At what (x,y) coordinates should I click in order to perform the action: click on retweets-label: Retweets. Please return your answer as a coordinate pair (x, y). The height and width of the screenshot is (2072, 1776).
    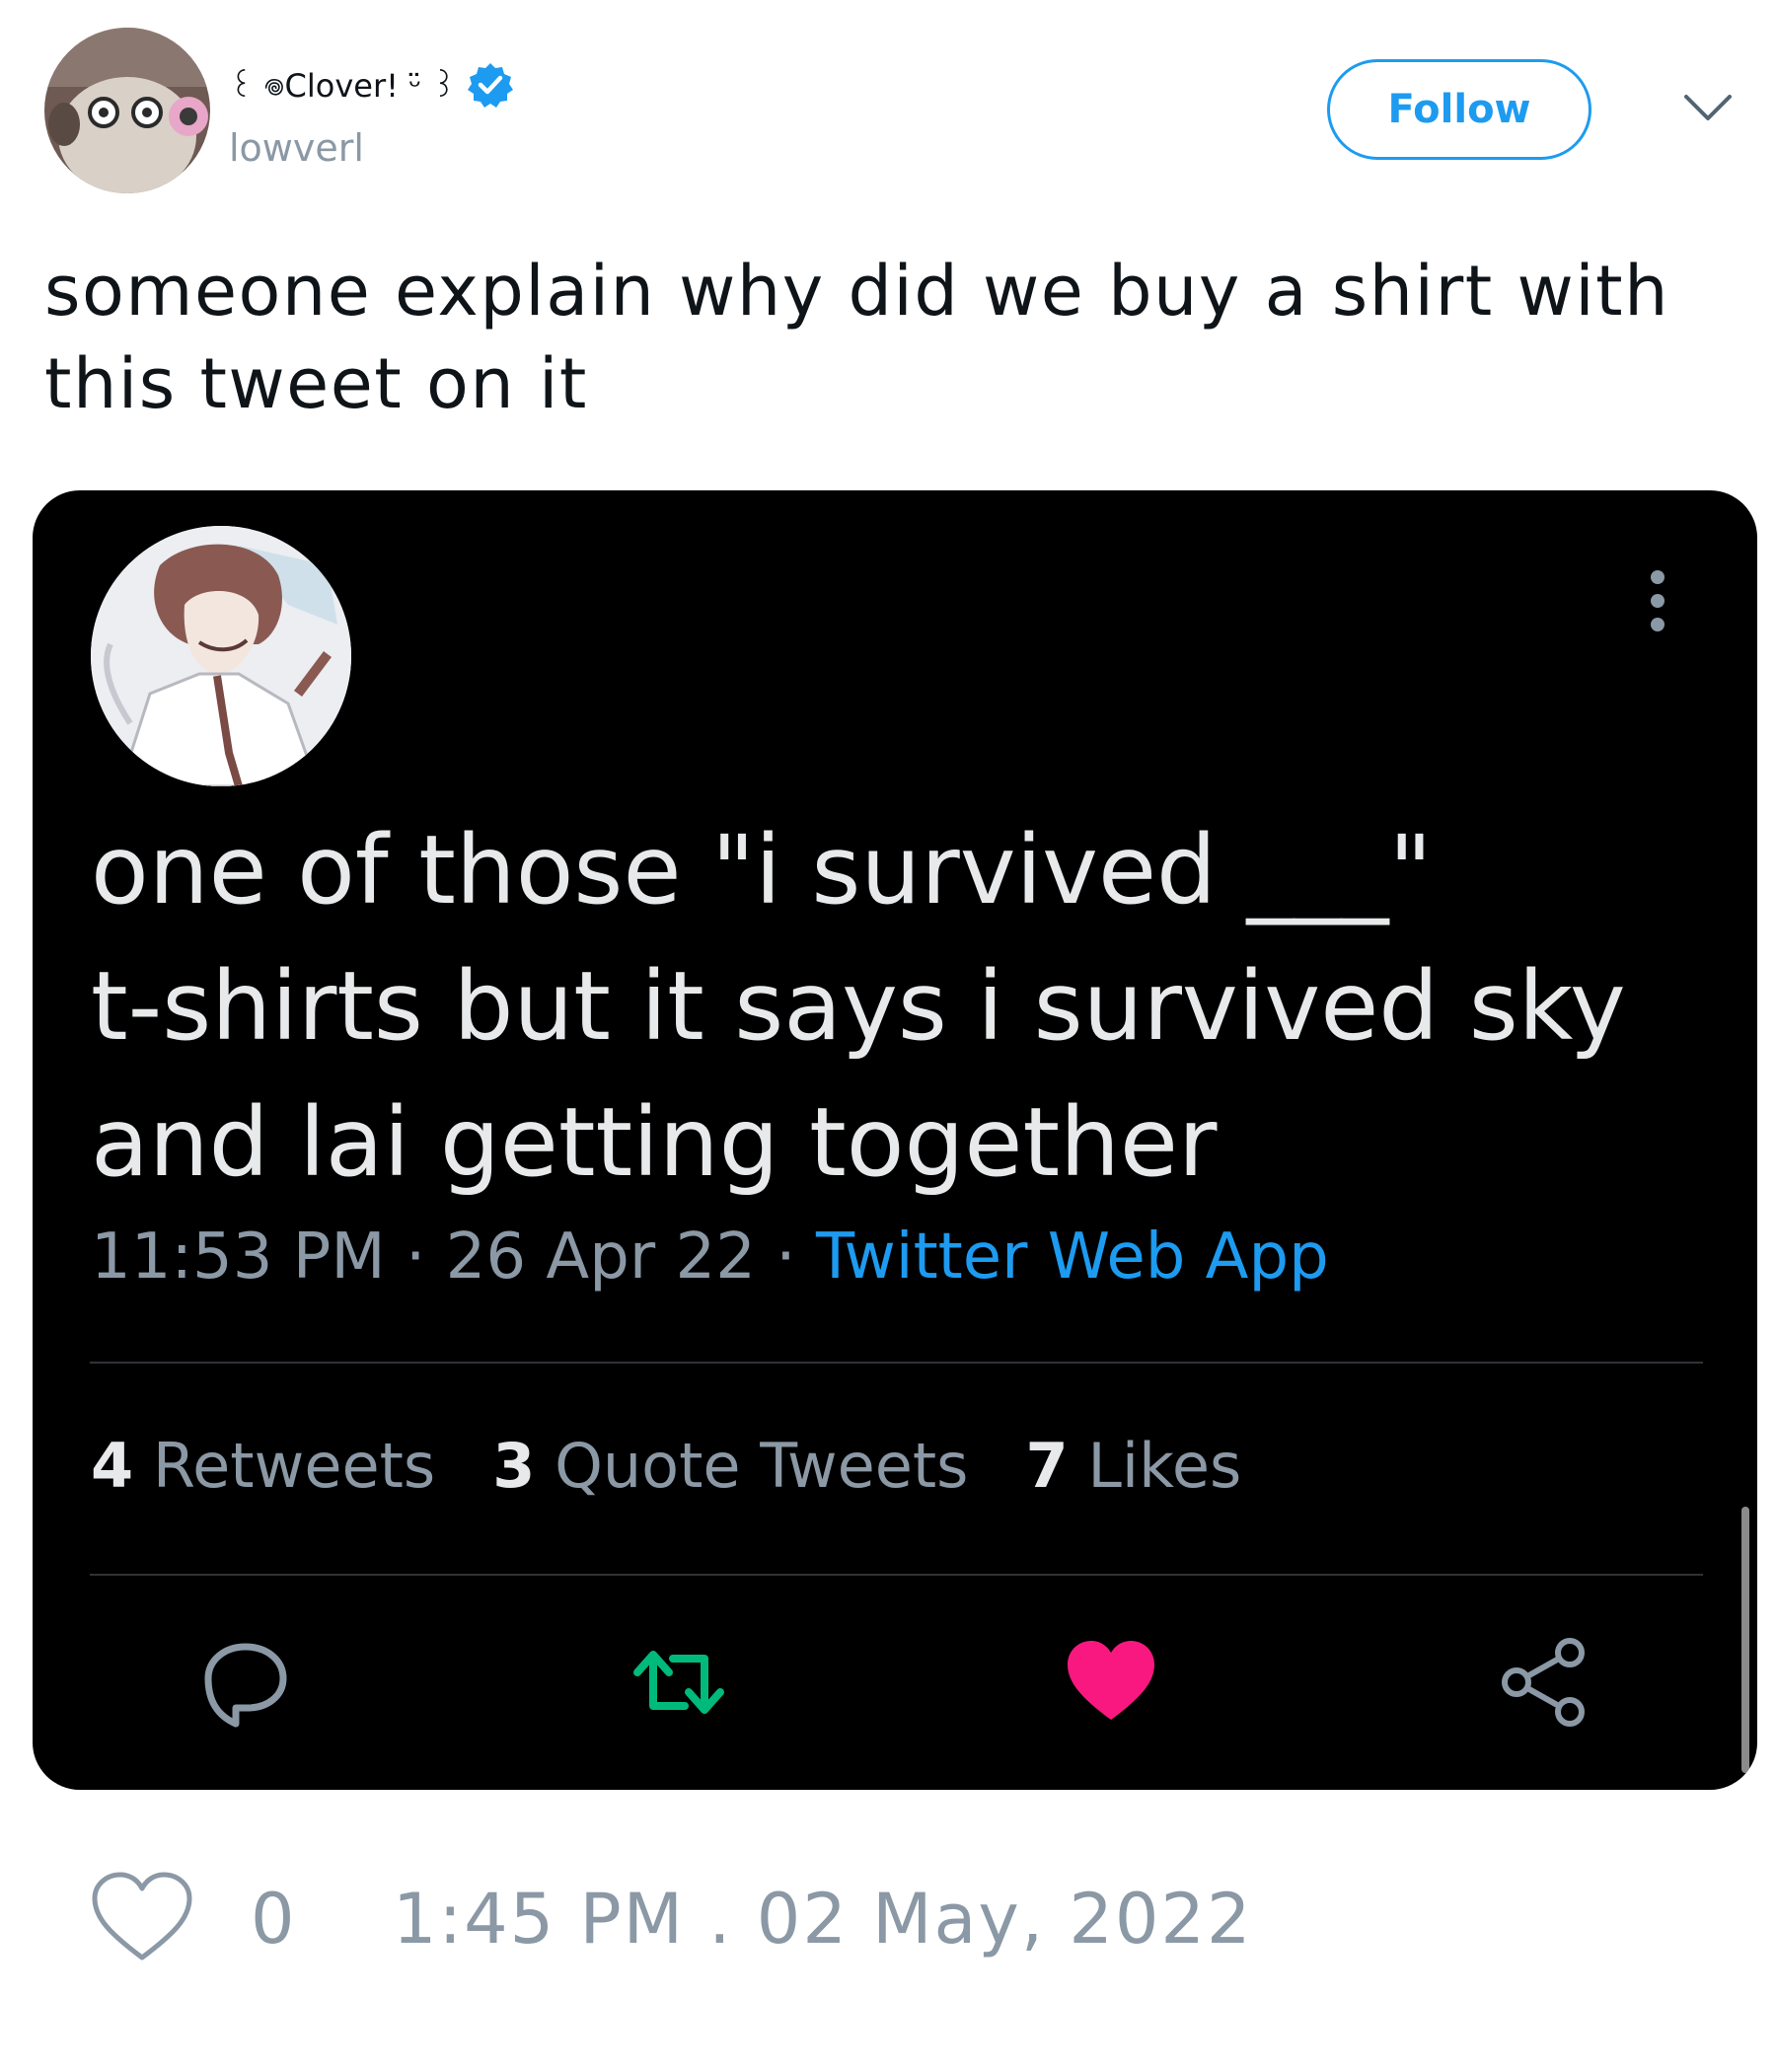
    Looking at the image, I should click on (294, 1466).